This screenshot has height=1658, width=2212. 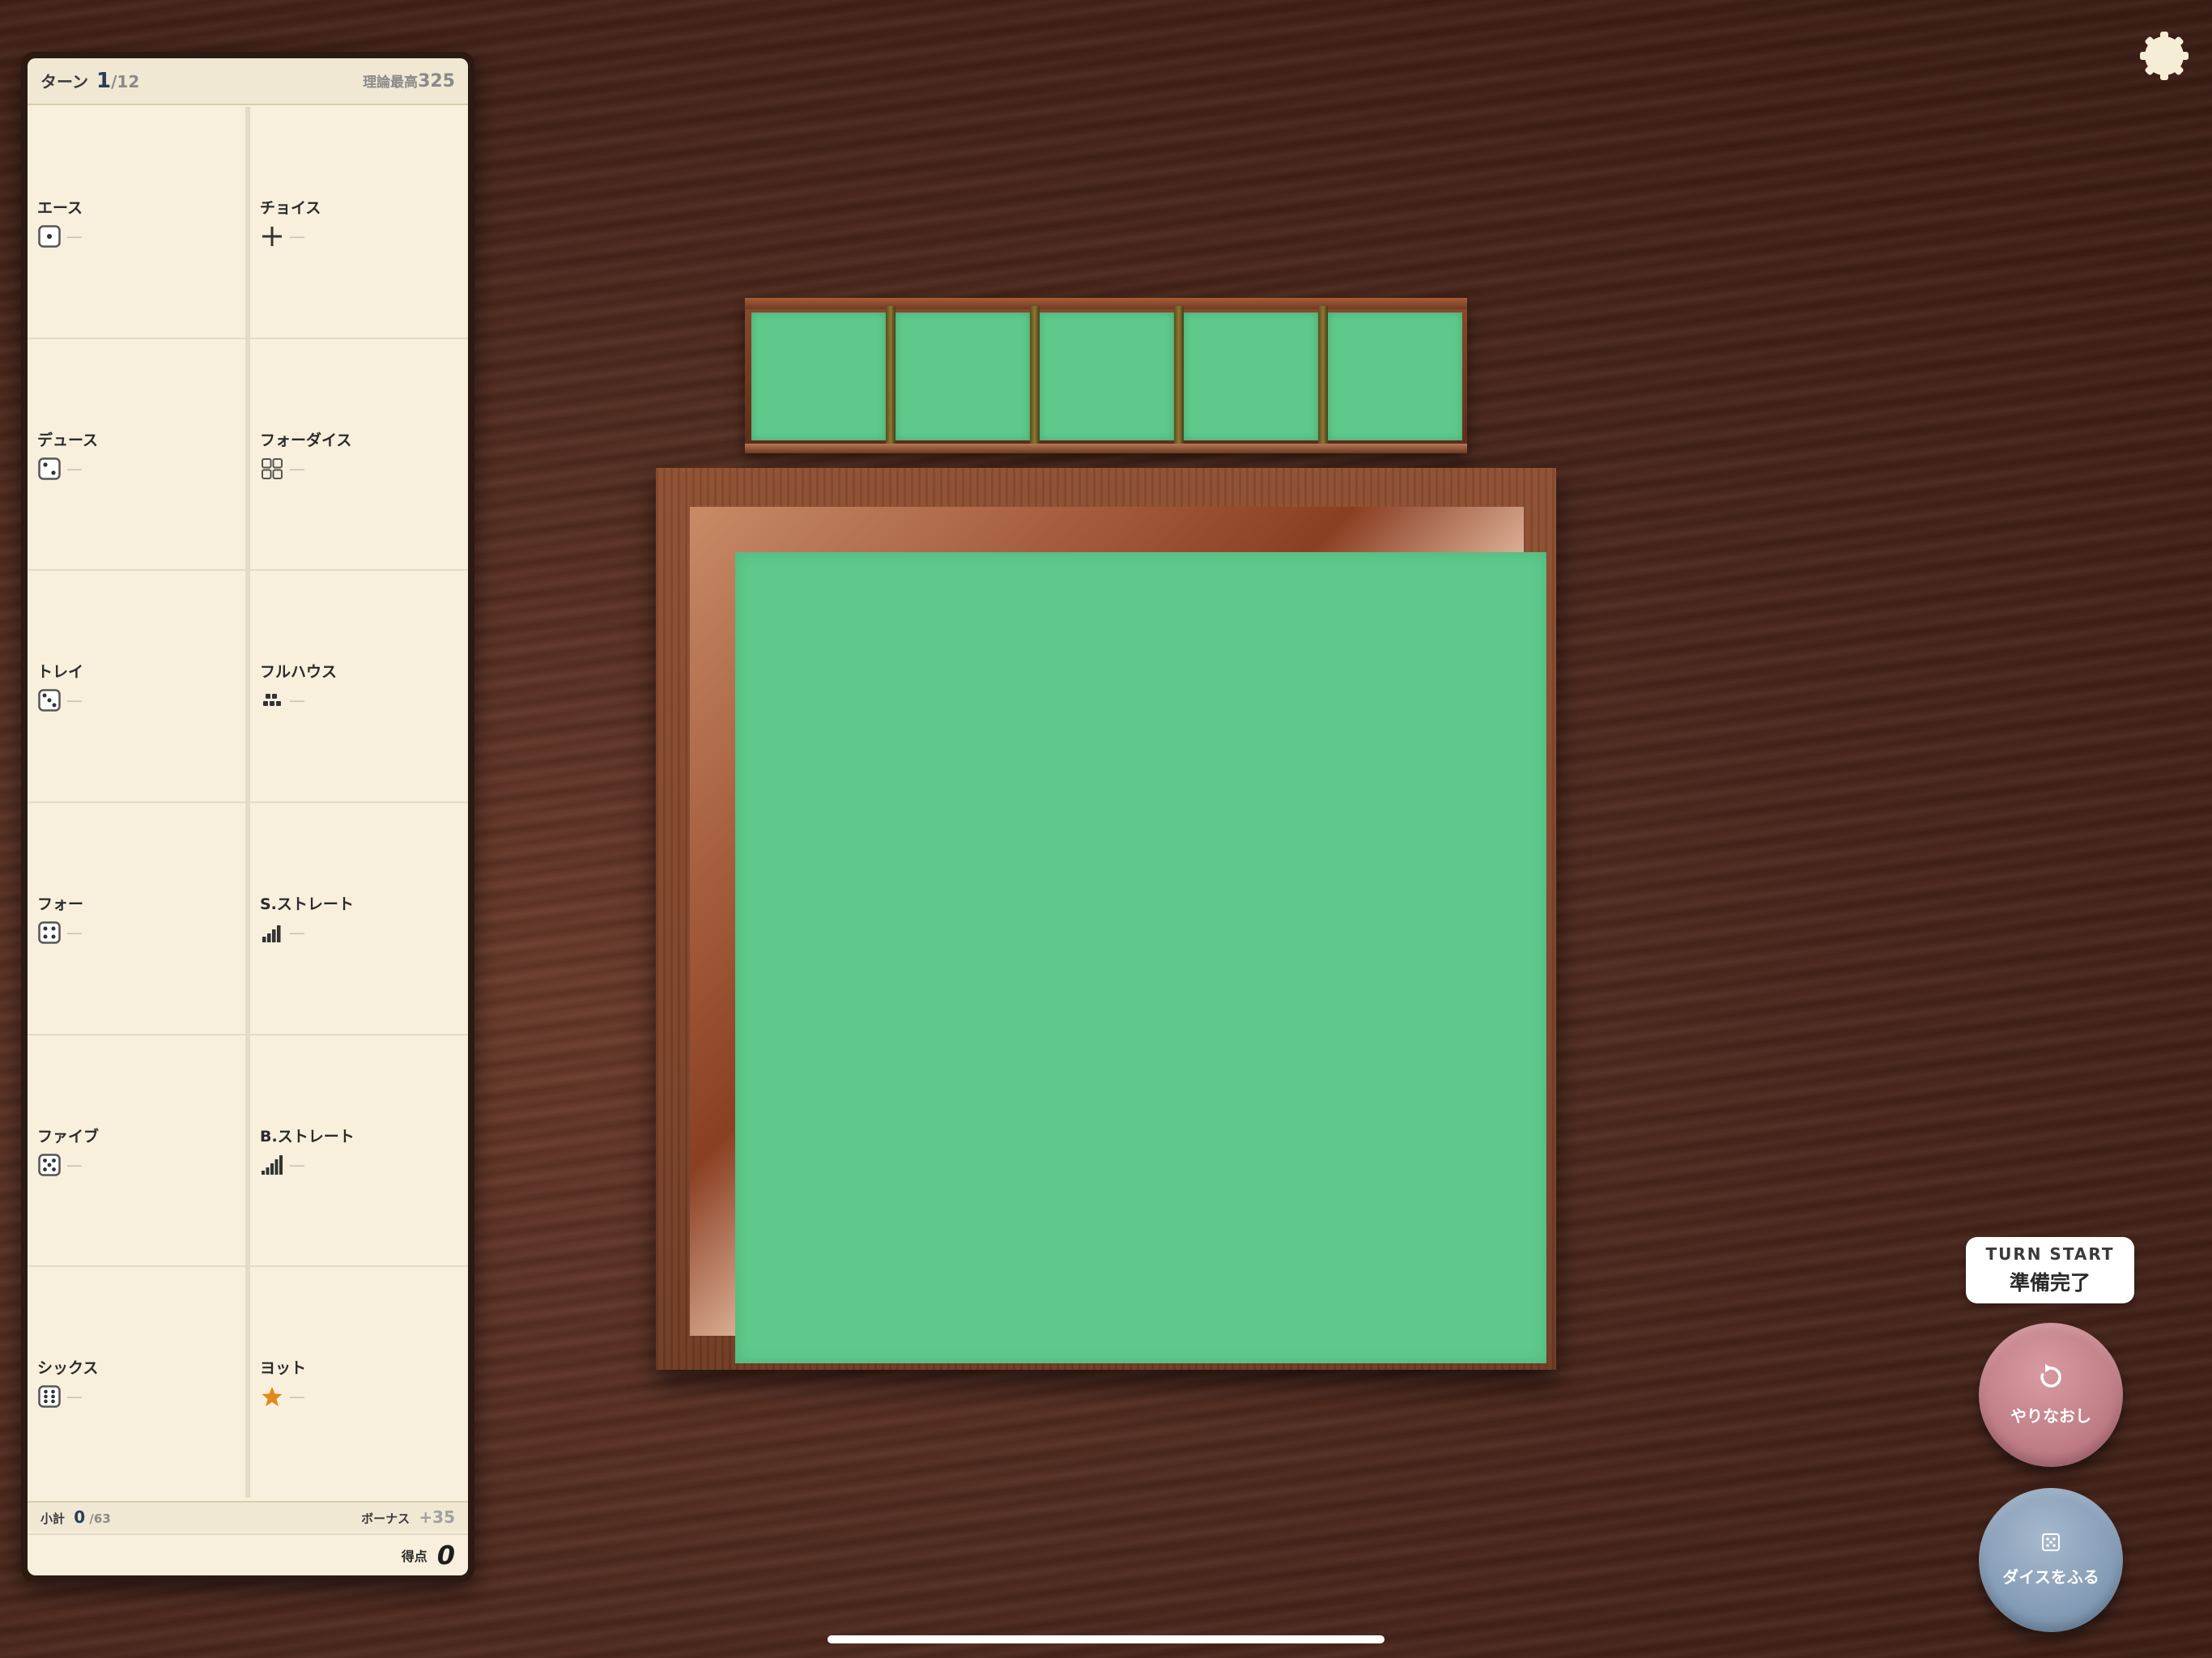 I want to click on turn-total: /12, so click(x=125, y=81).